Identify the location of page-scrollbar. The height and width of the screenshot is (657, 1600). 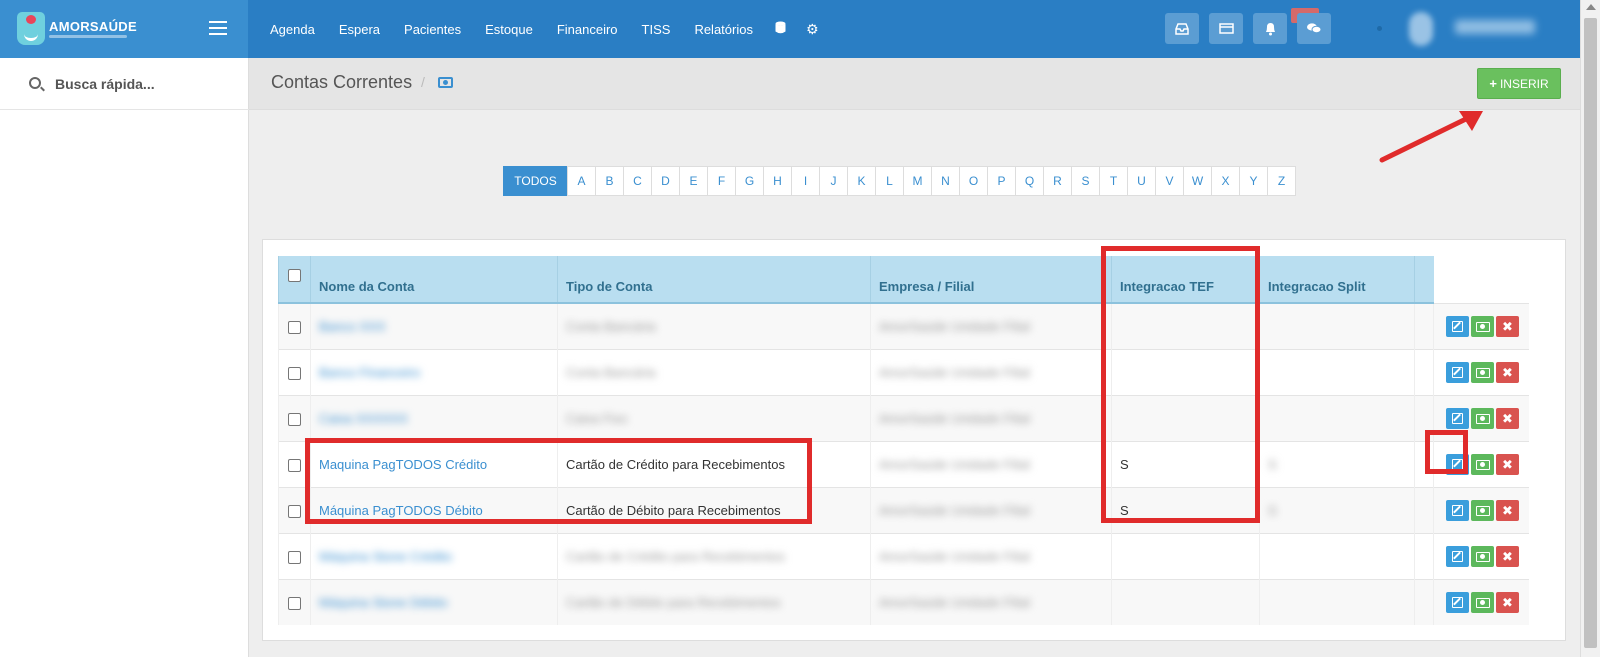
(1590, 328).